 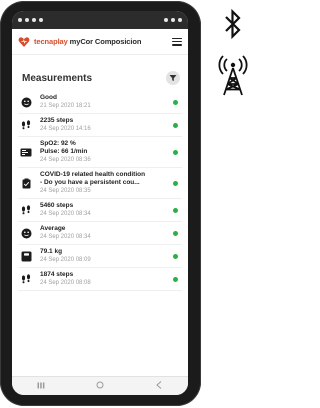 I want to click on measurement-date: 24 Sep 2020 08:08, so click(x=65, y=283).